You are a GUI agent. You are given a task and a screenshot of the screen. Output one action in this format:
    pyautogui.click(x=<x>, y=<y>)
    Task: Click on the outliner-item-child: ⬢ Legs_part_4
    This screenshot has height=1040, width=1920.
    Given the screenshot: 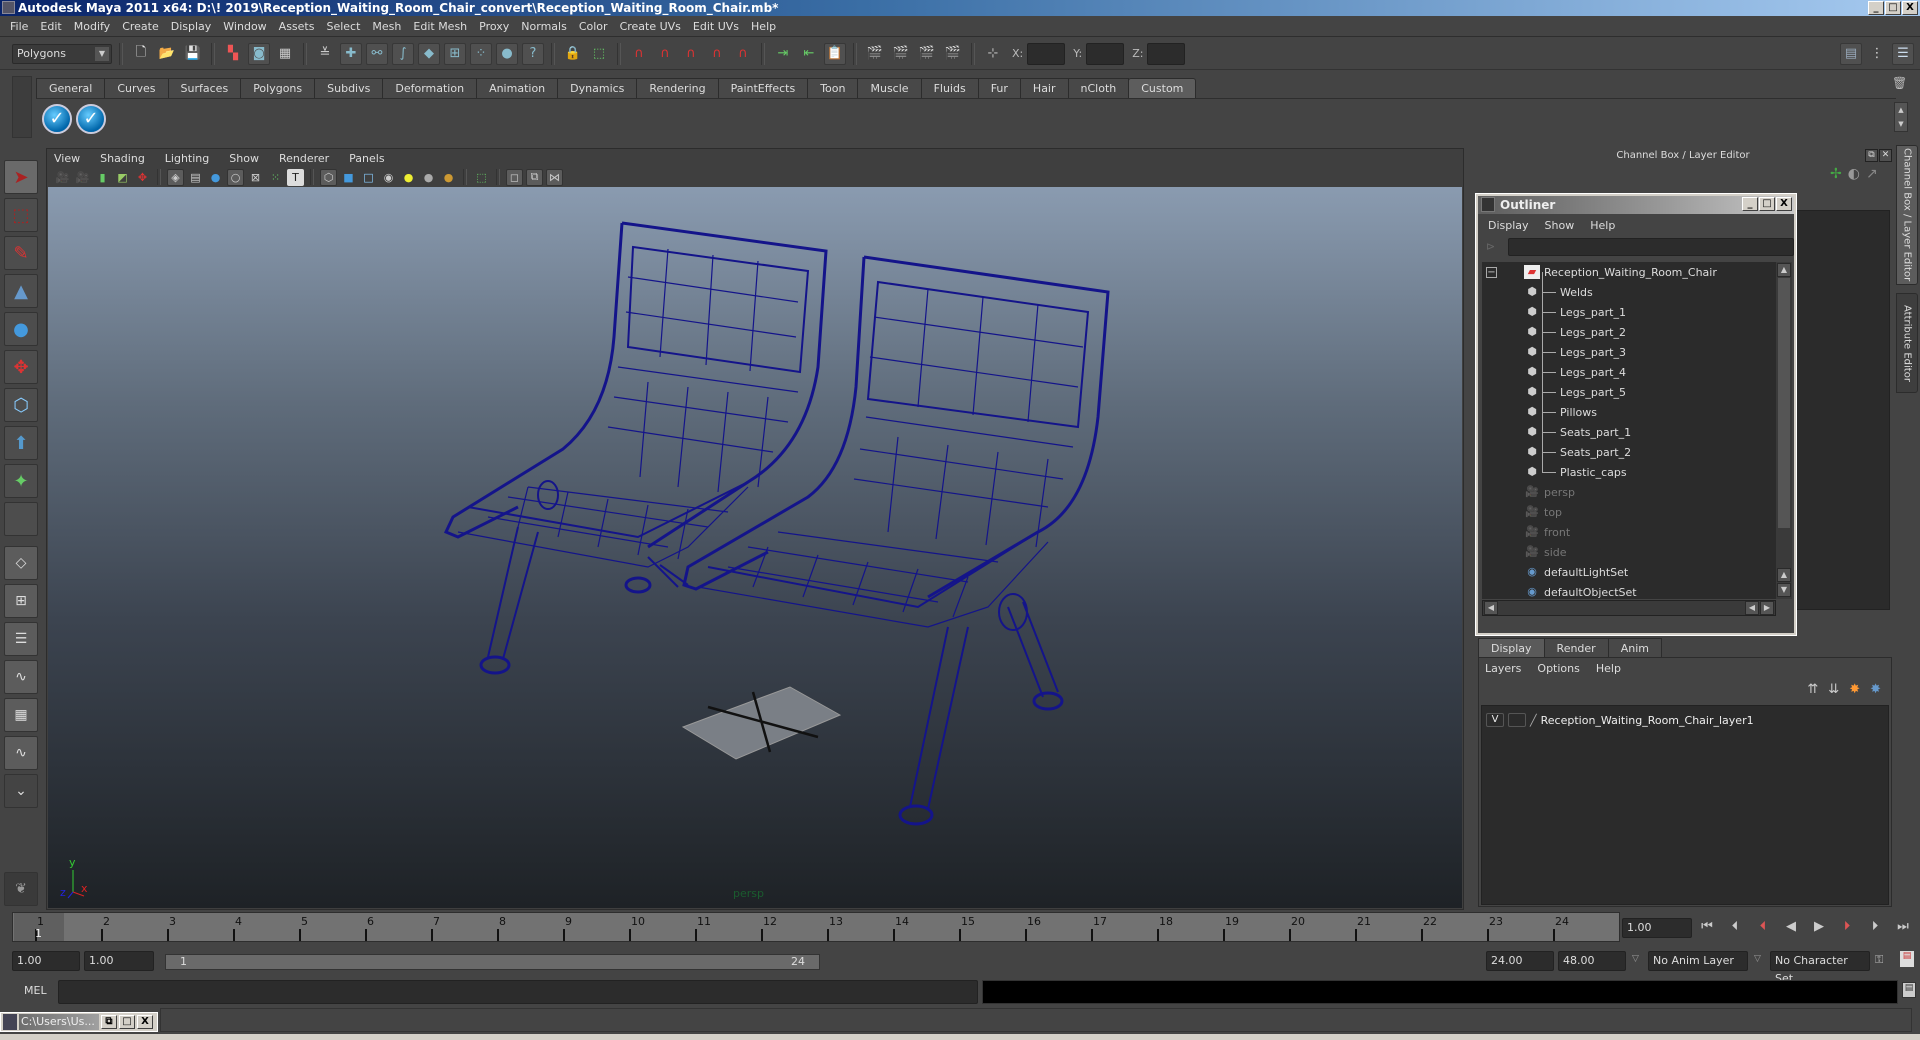 What is the action you would take?
    pyautogui.click(x=1627, y=367)
    